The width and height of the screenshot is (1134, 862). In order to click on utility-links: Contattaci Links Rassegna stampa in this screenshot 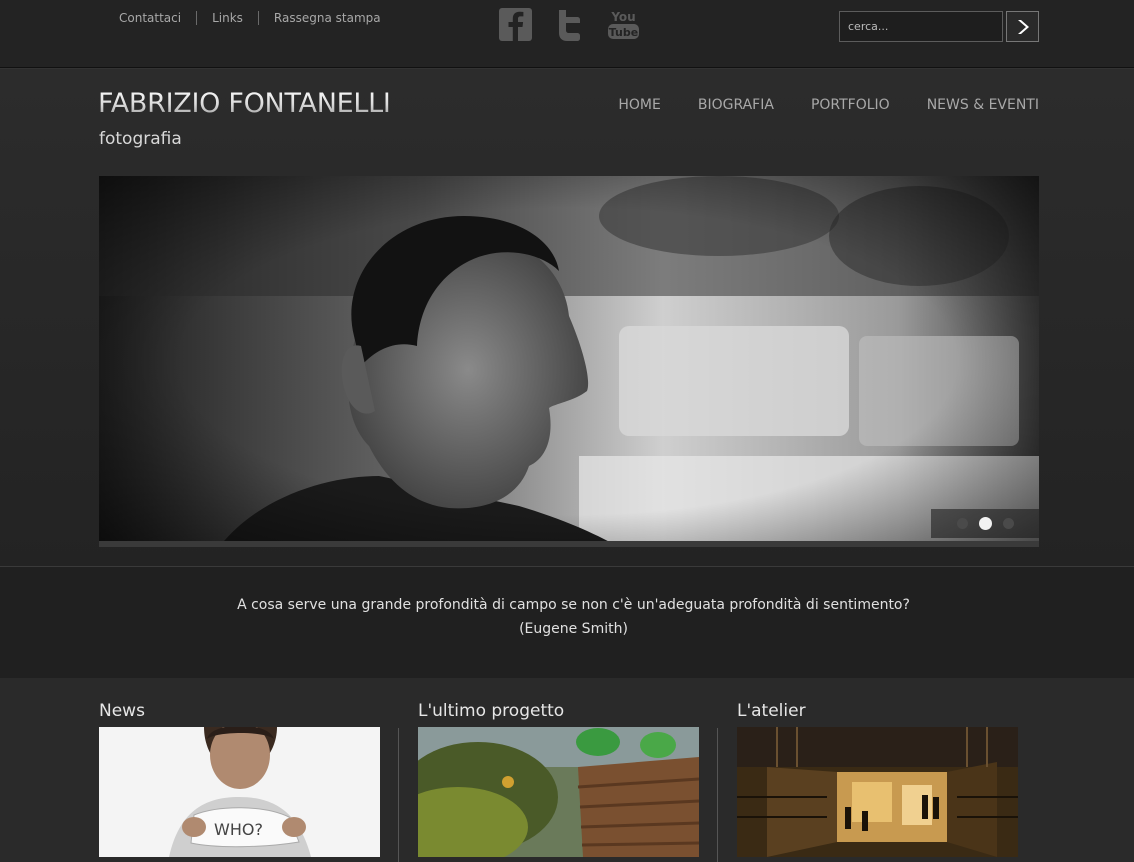, I will do `click(250, 18)`.